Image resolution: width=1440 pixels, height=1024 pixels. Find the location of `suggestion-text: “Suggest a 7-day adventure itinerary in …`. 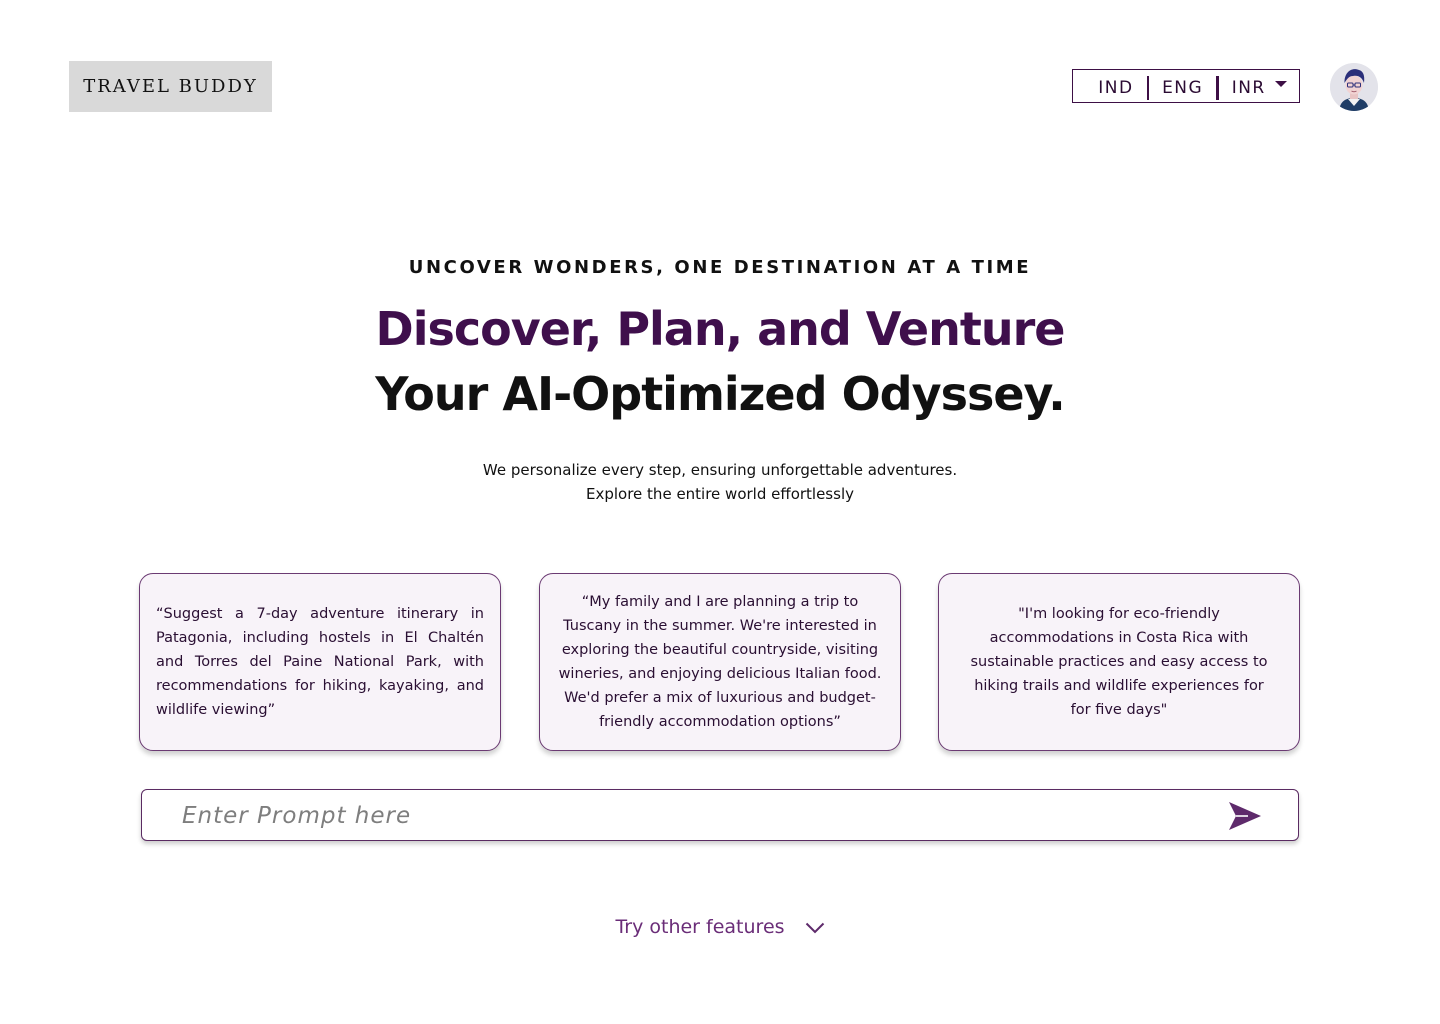

suggestion-text: “Suggest a 7-day adventure itinerary in … is located at coordinates (320, 662).